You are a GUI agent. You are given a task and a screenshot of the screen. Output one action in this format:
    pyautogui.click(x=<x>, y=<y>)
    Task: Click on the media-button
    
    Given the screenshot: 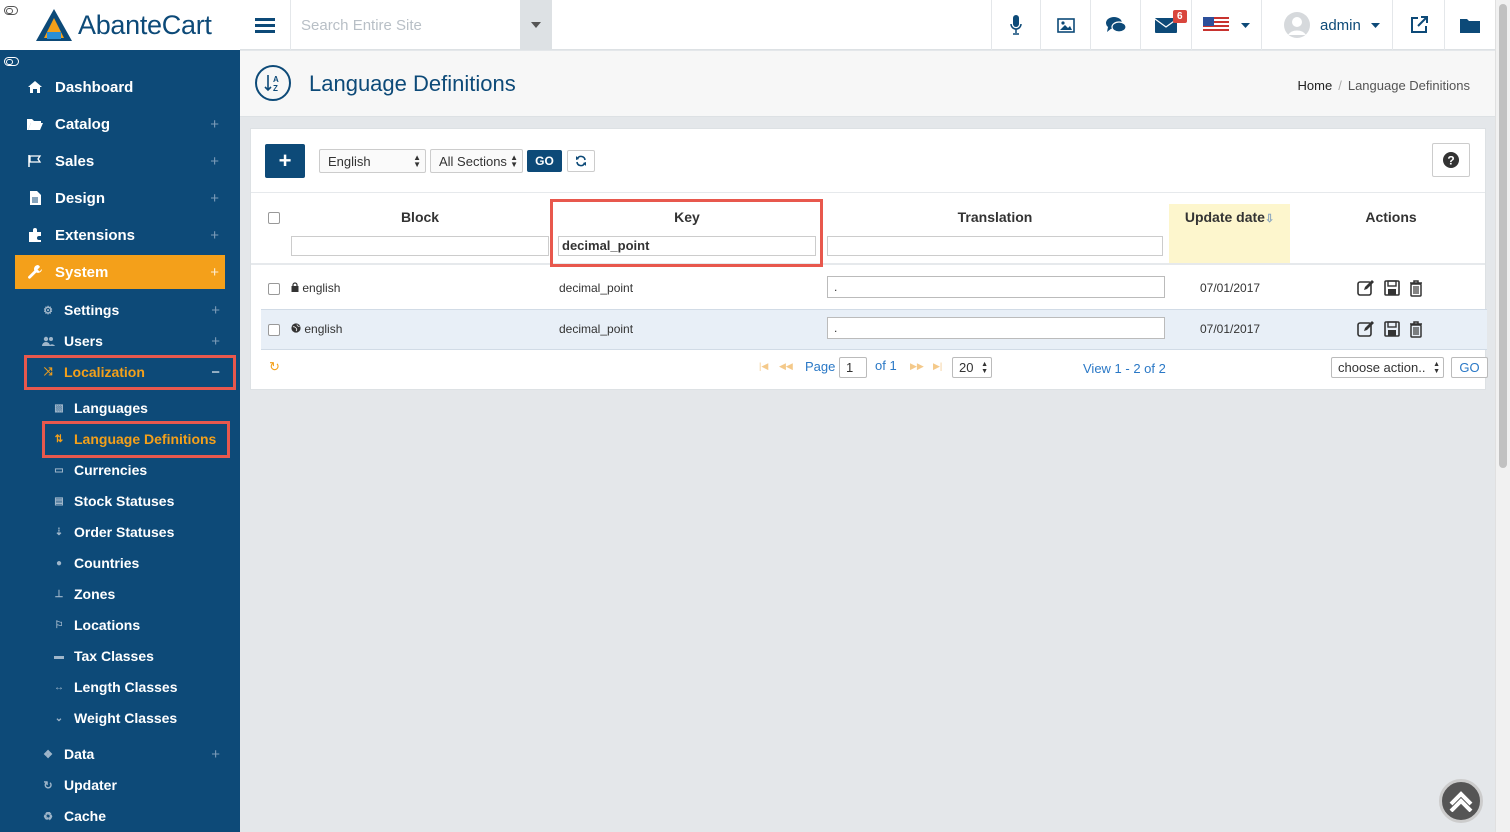 What is the action you would take?
    pyautogui.click(x=1065, y=25)
    